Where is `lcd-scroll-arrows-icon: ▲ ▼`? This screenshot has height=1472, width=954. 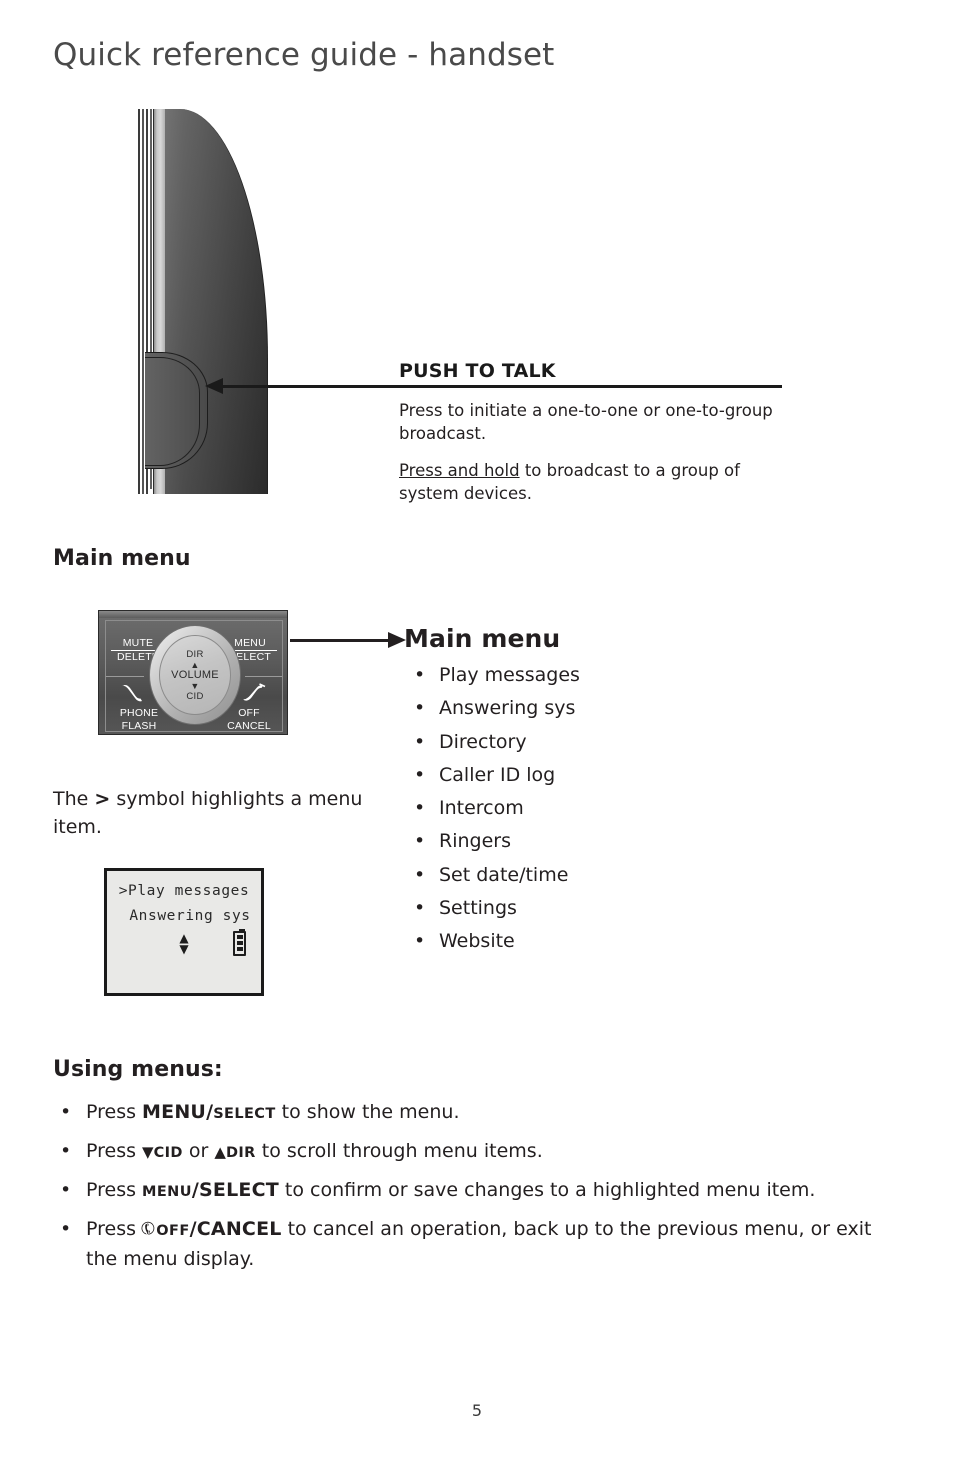
lcd-scroll-arrows-icon: ▲ ▼ is located at coordinates (184, 944).